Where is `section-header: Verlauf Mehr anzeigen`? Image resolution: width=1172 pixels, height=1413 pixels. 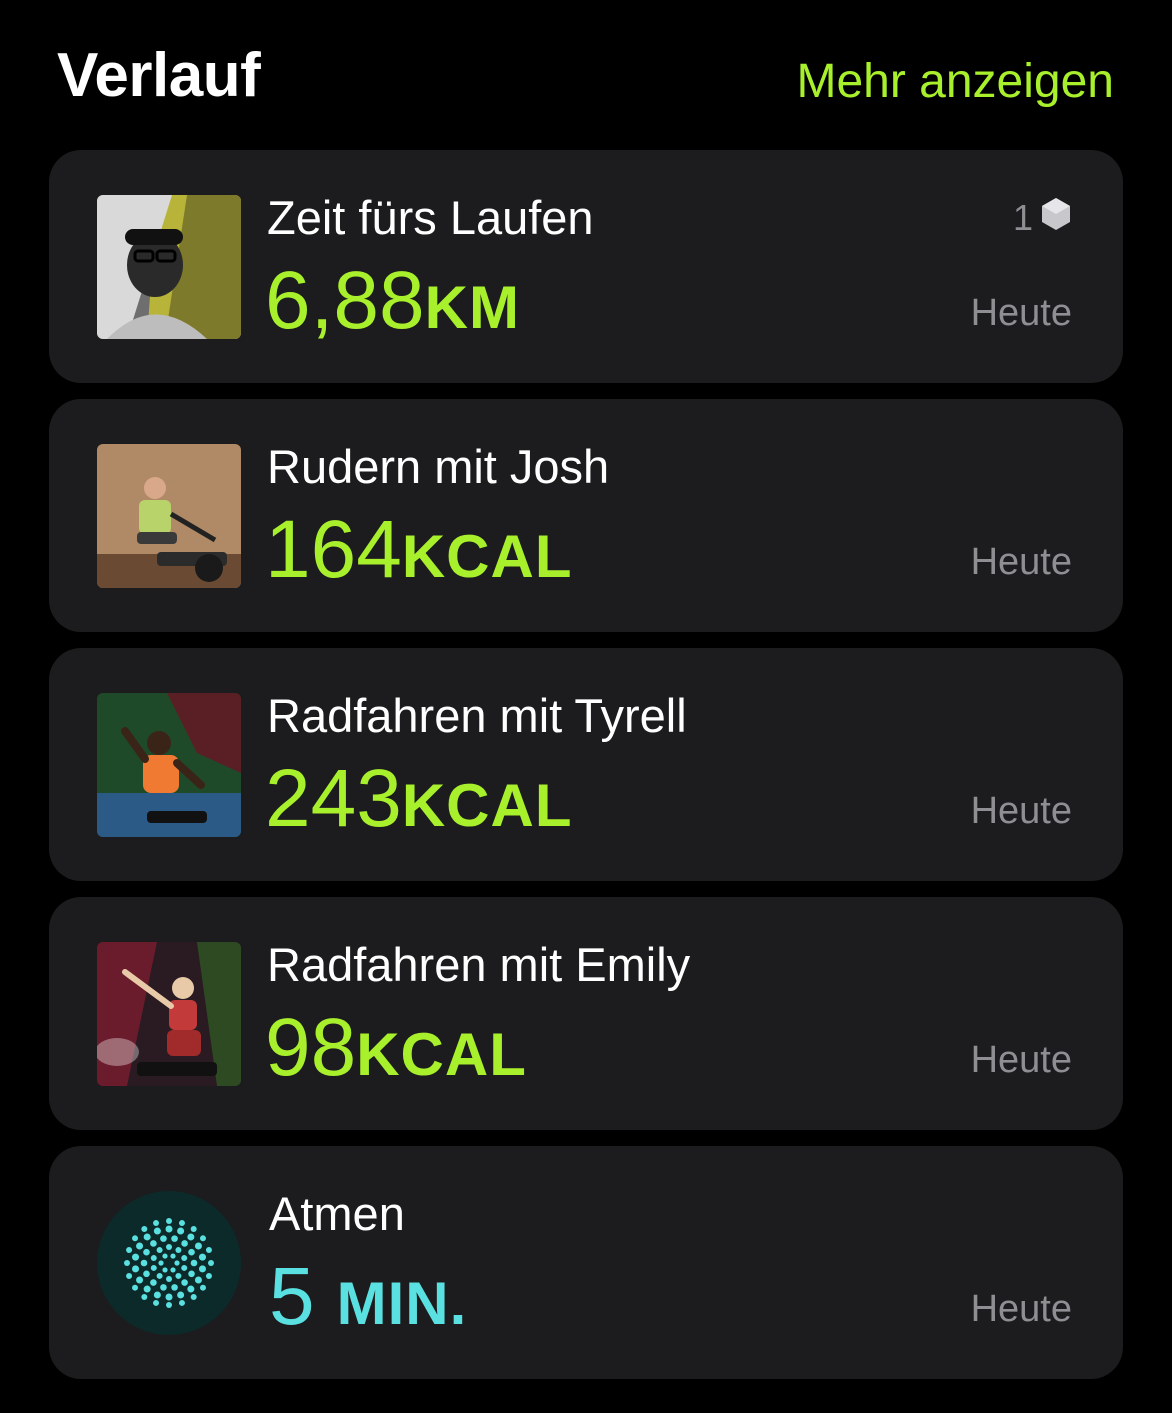
section-header: Verlauf Mehr anzeigen is located at coordinates (585, 80).